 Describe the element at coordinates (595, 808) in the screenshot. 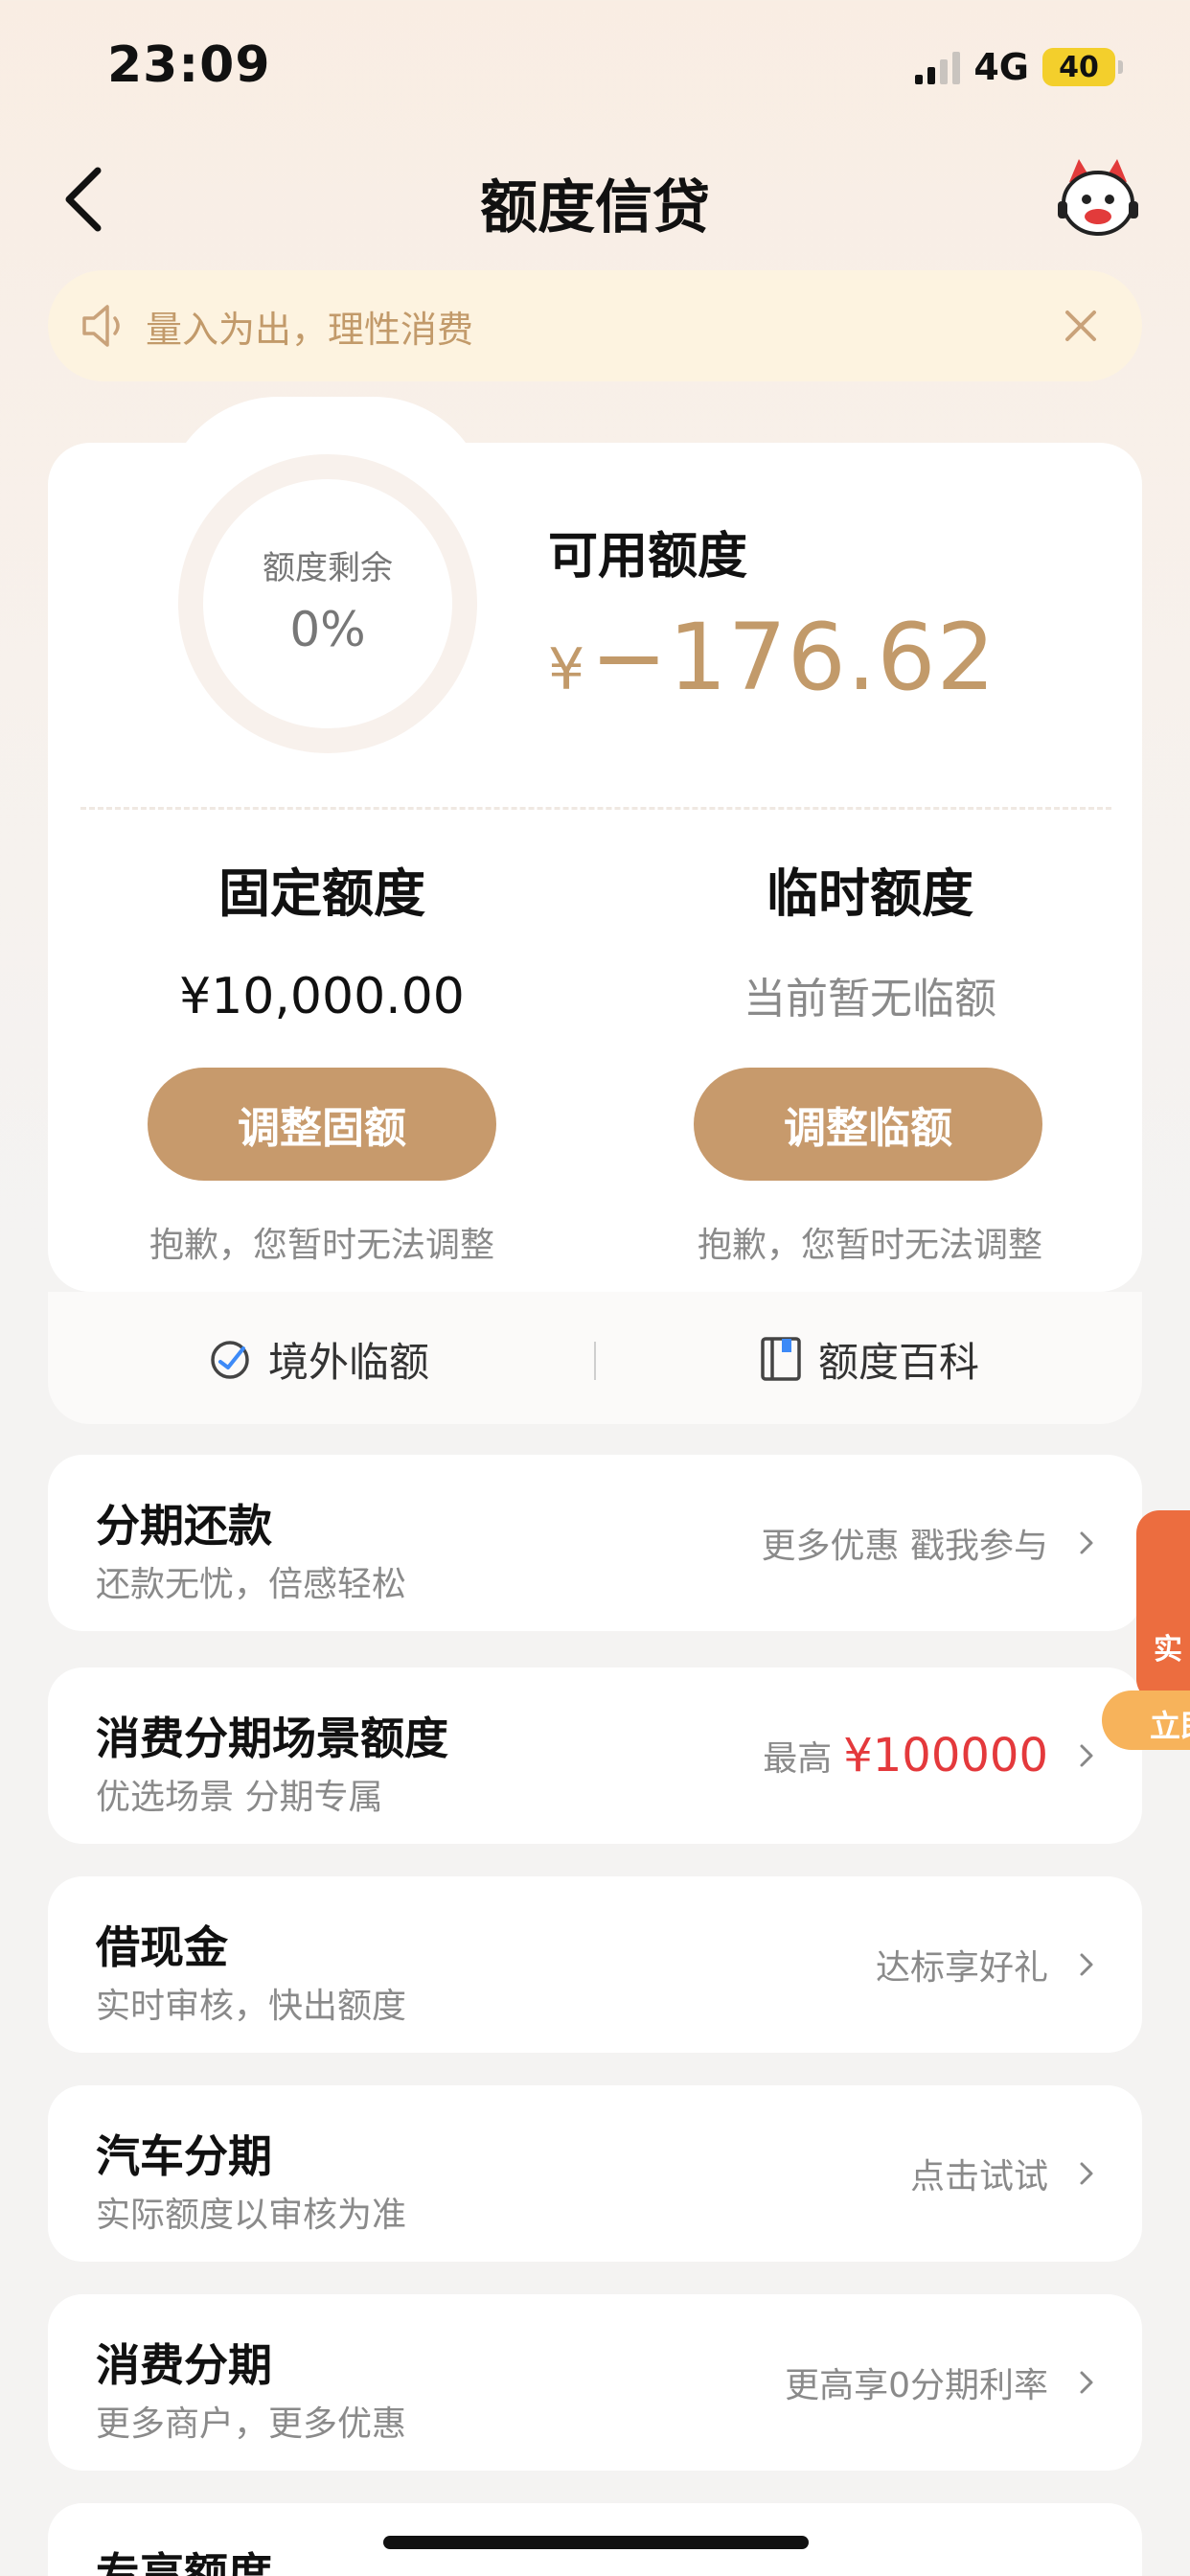

I see `dashed-divider` at that location.